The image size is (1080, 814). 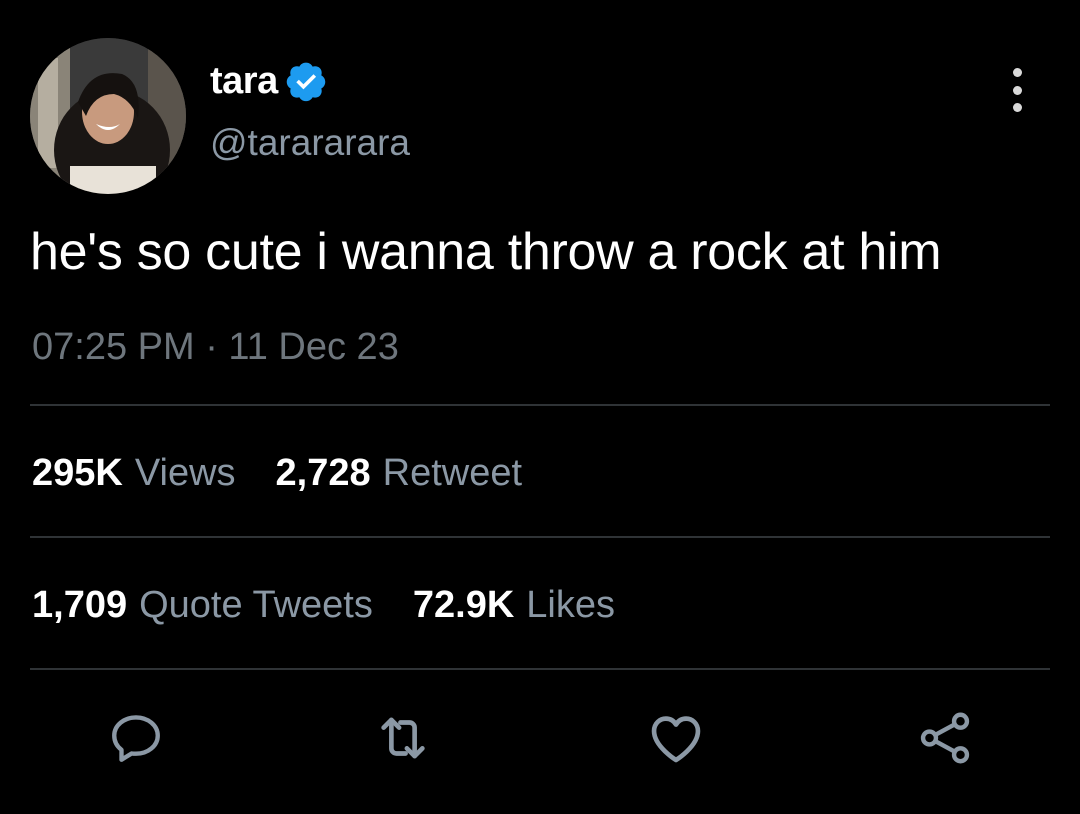 I want to click on retweets-label: Retweet, so click(x=452, y=472).